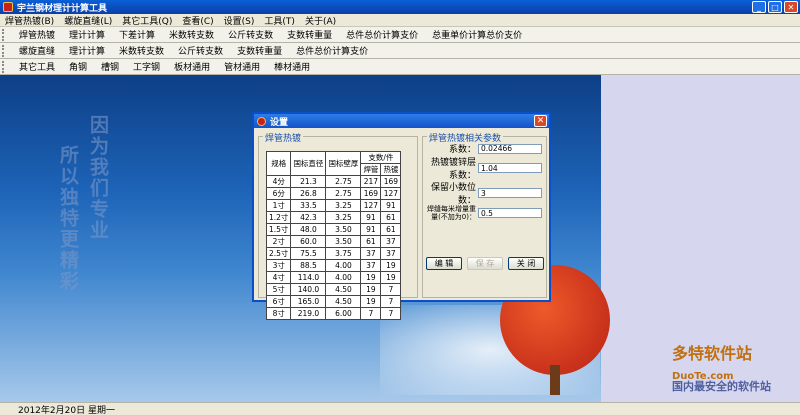 The width and height of the screenshot is (800, 416). What do you see at coordinates (278, 217) in the screenshot?
I see `table-cell: 1.2寸` at bounding box center [278, 217].